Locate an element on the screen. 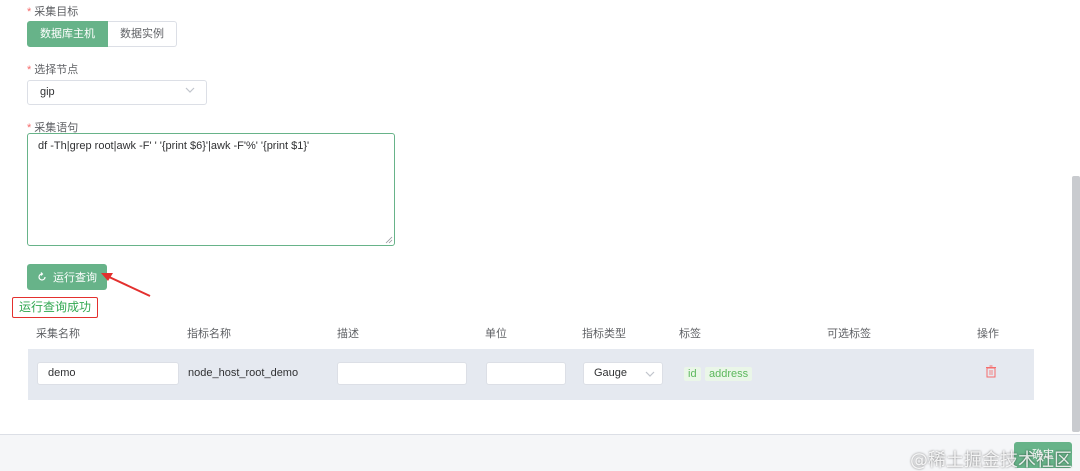 The width and height of the screenshot is (1080, 471). annotation-arrow-icon is located at coordinates (126, 285).